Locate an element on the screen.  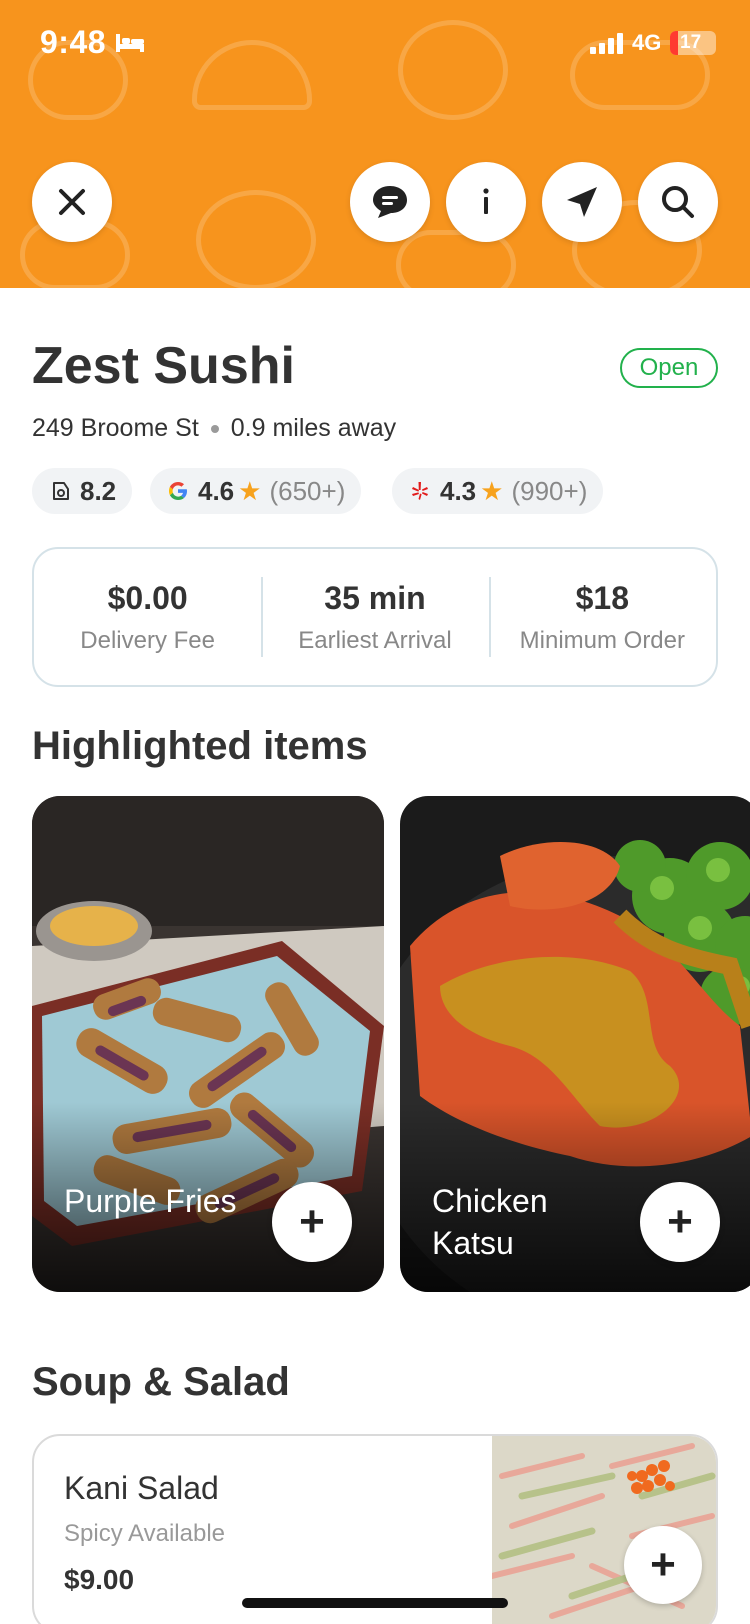
rating-count: (650+) is located at coordinates (307, 490).